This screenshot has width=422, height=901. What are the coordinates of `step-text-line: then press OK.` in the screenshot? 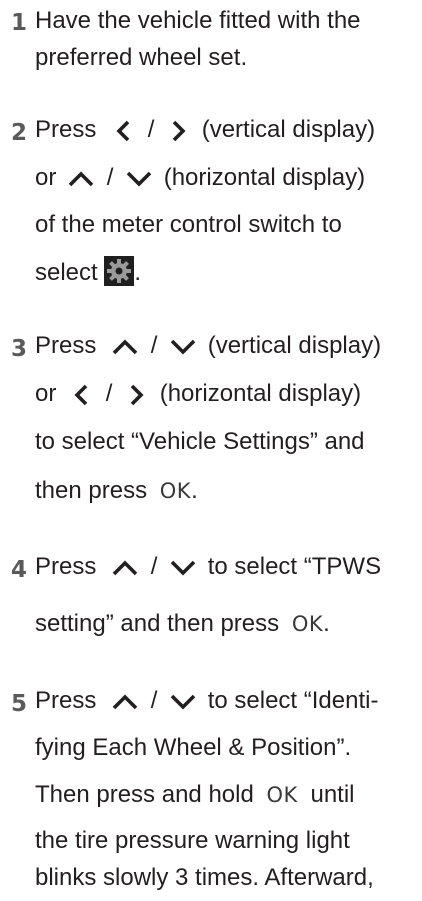 It's located at (116, 491).